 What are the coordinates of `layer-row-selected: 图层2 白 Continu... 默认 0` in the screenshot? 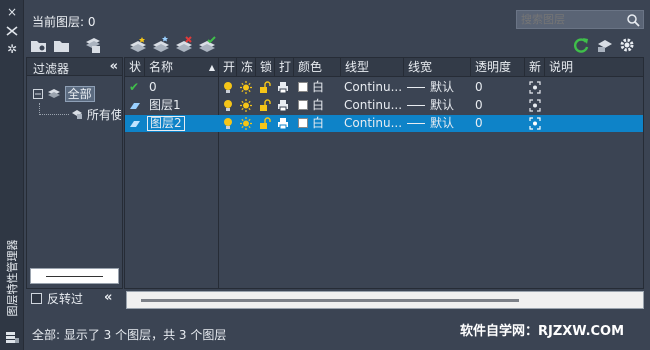 It's located at (384, 123).